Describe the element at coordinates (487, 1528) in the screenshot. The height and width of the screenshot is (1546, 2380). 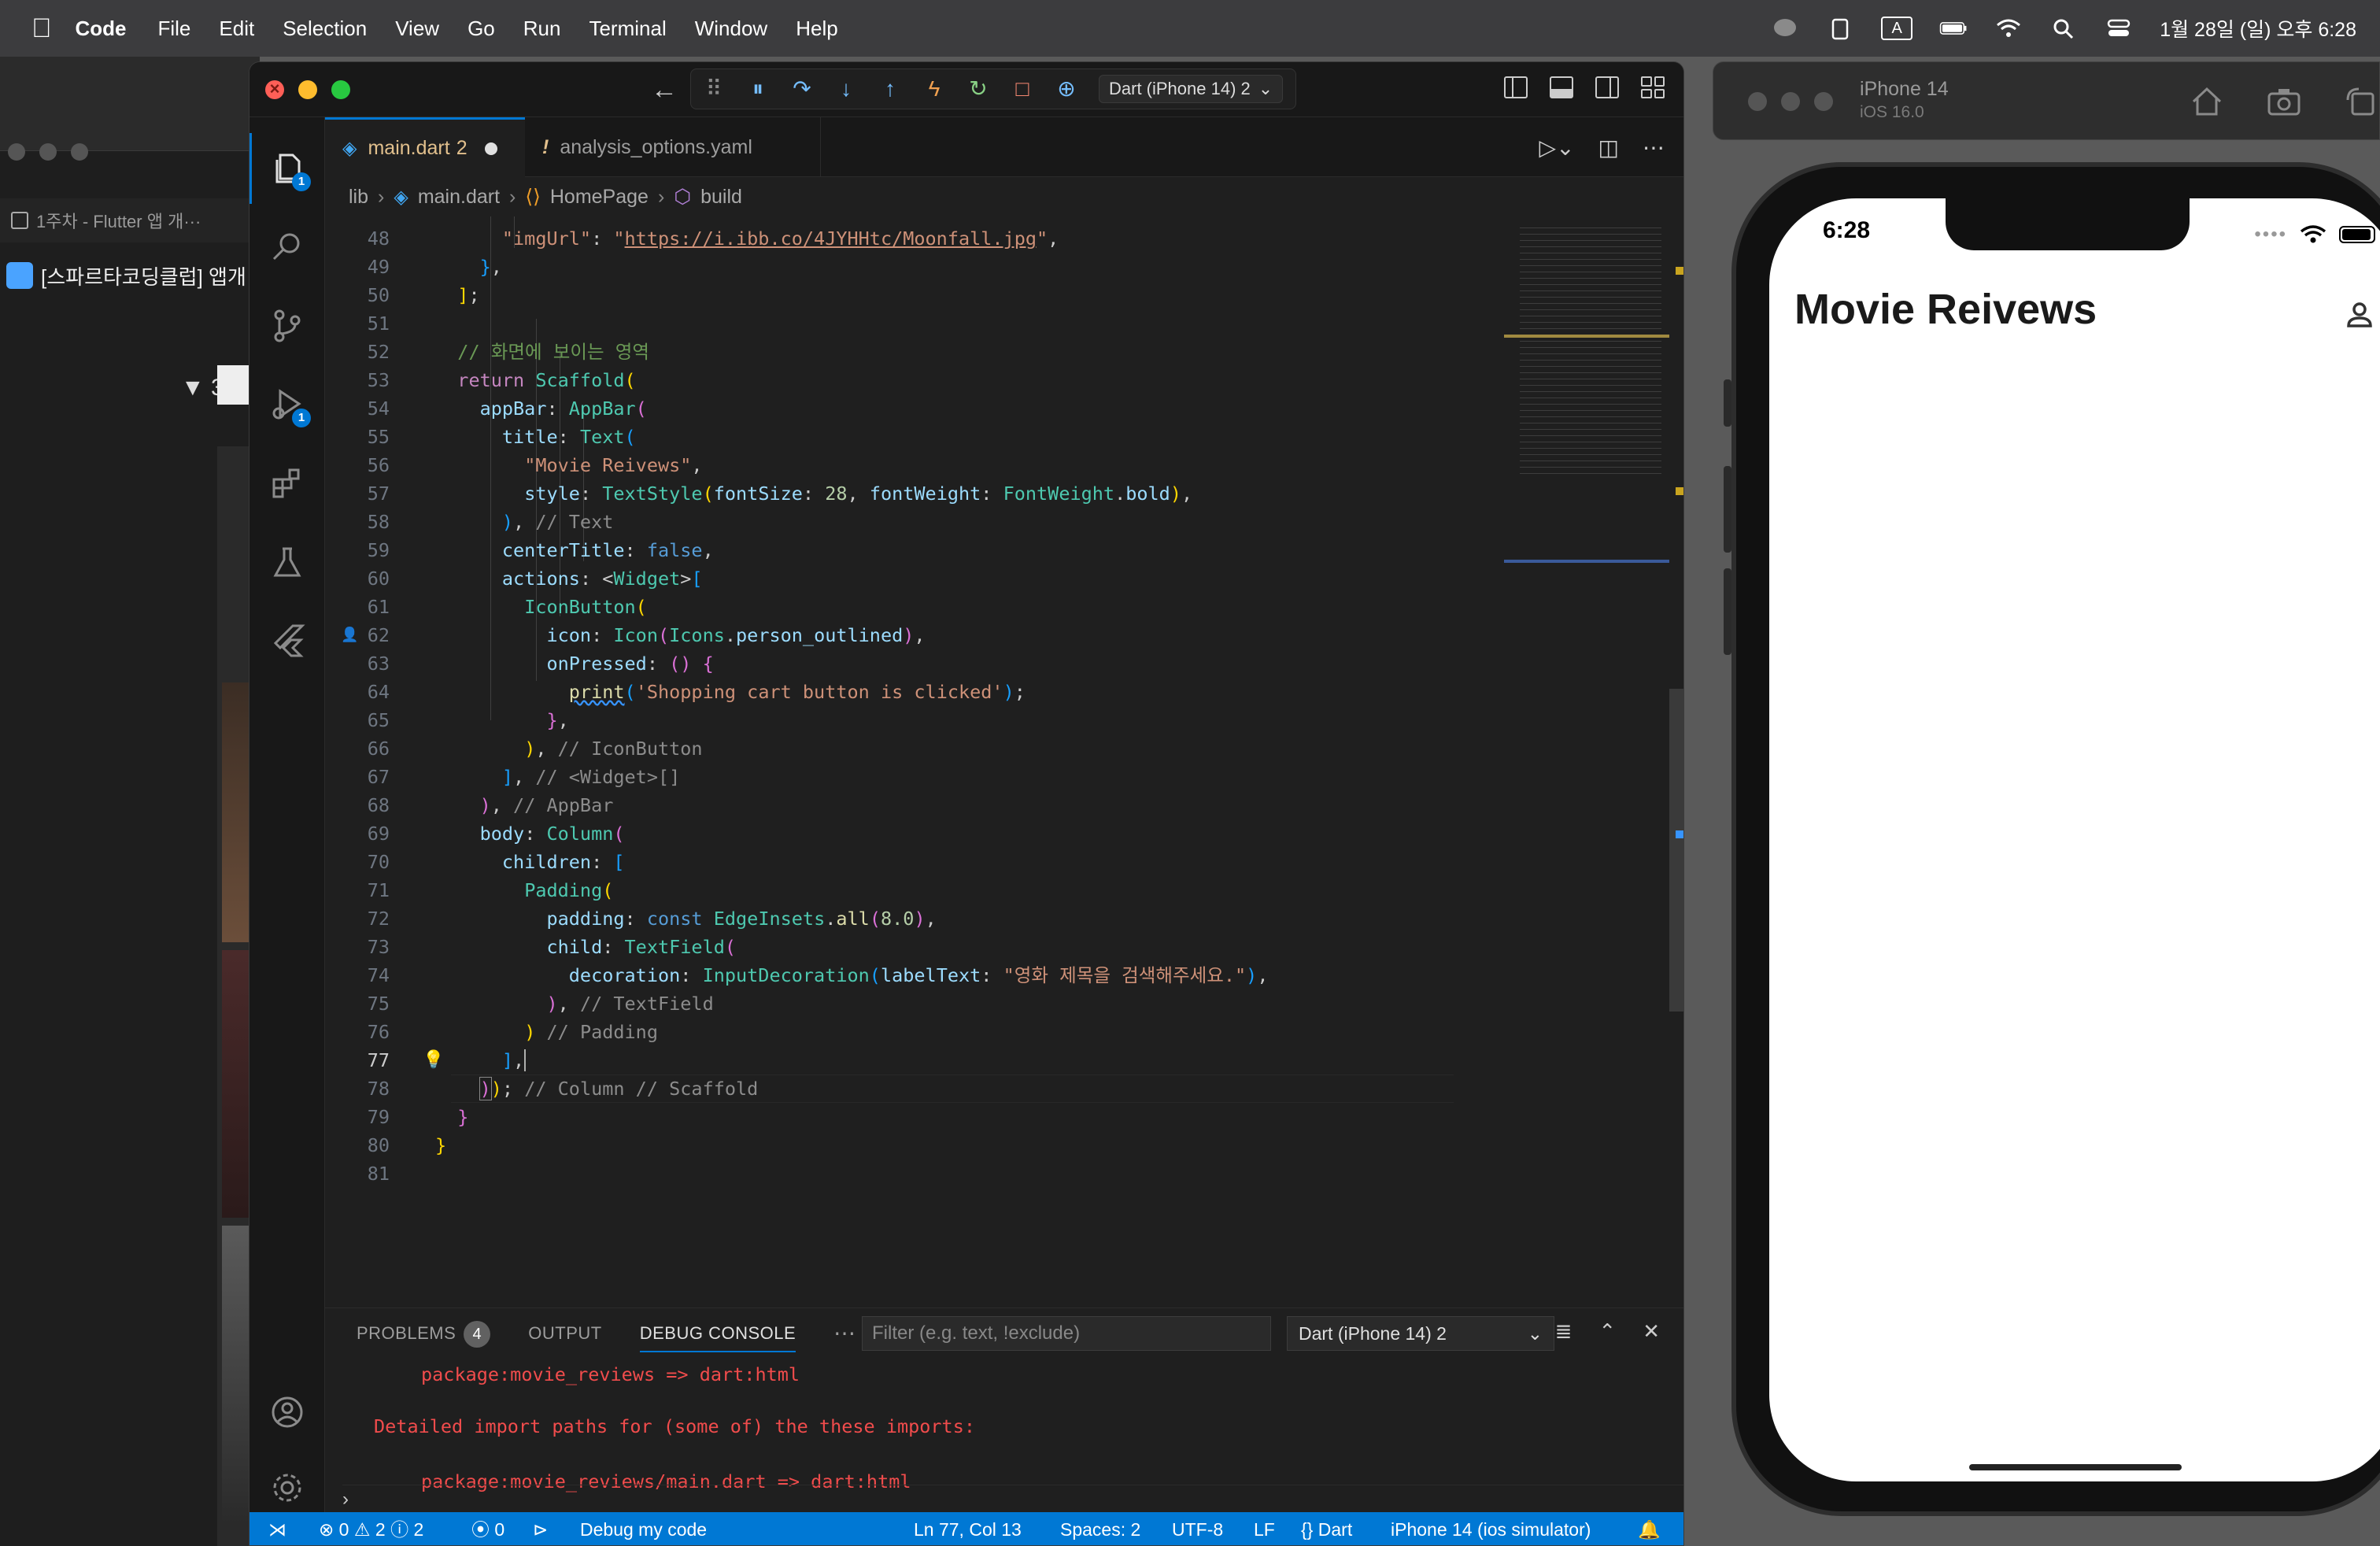
I see `ports-status: ⦿ 0` at that location.